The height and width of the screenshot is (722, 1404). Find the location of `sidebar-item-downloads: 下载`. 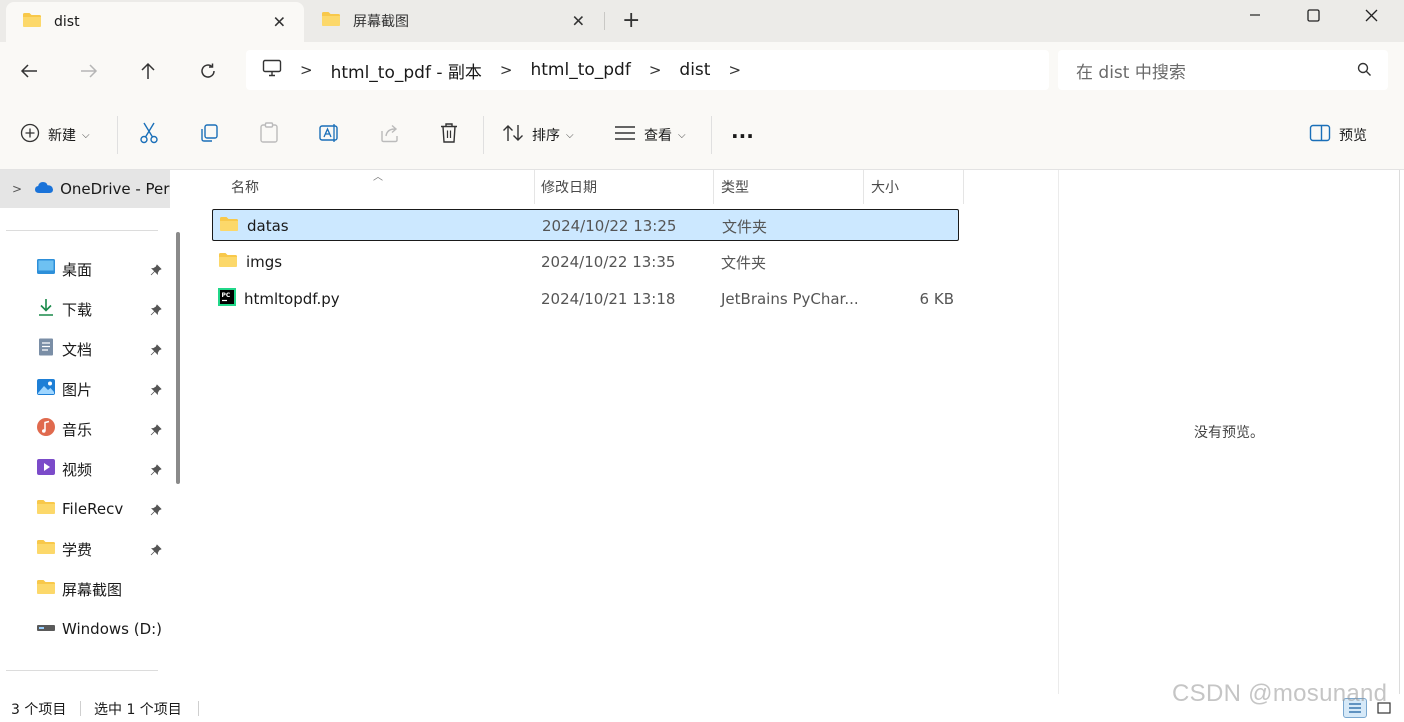

sidebar-item-downloads: 下载 is located at coordinates (85, 309).